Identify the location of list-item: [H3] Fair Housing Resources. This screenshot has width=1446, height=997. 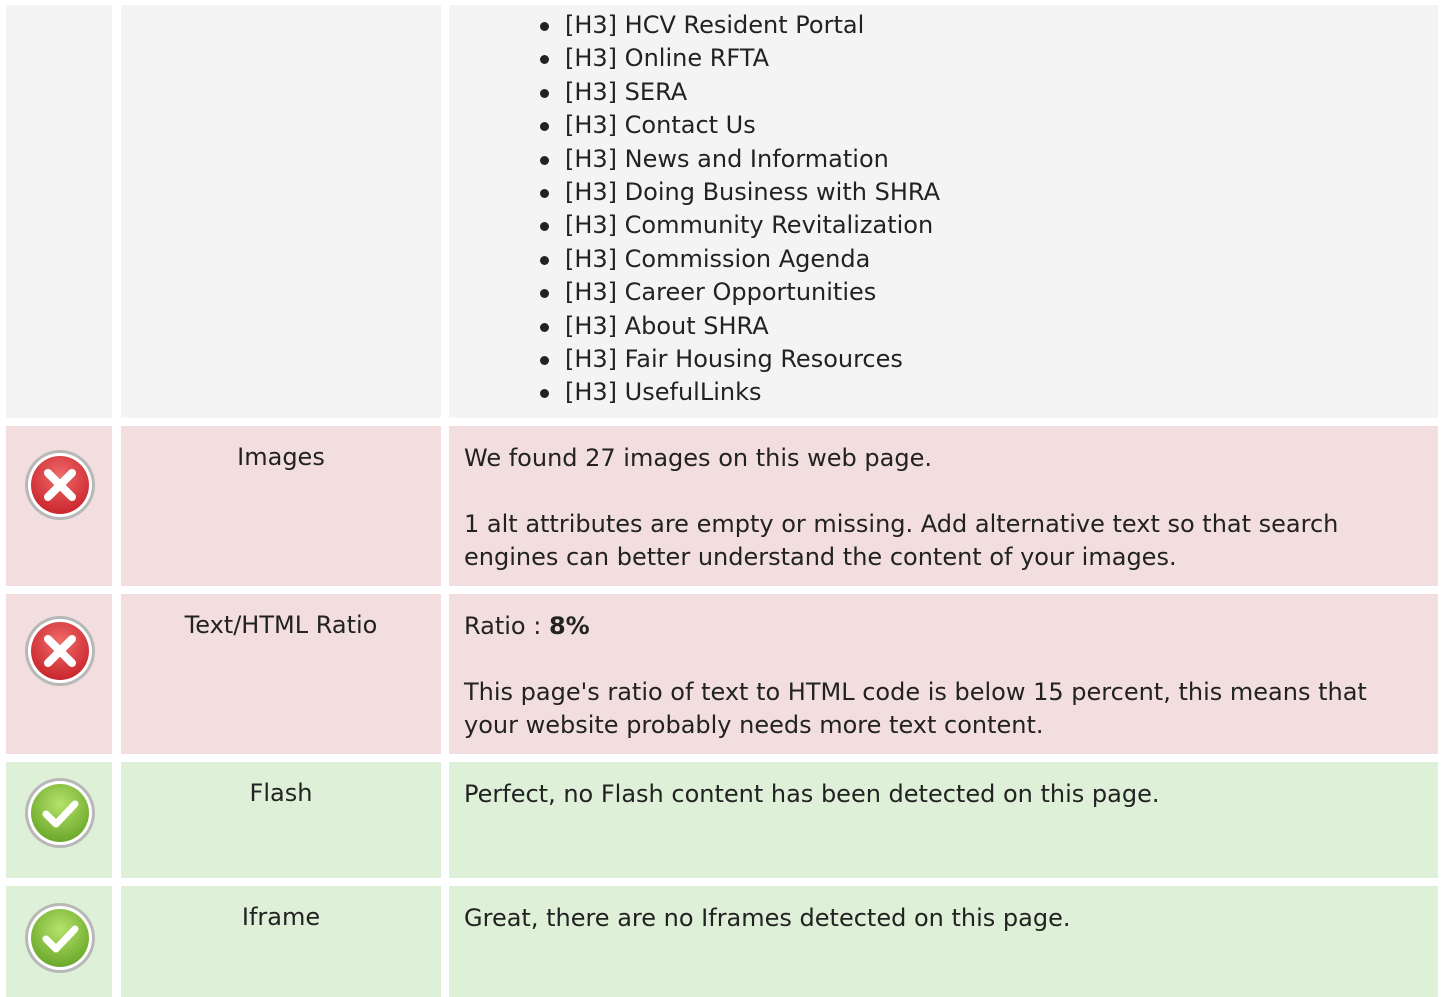
(738, 359).